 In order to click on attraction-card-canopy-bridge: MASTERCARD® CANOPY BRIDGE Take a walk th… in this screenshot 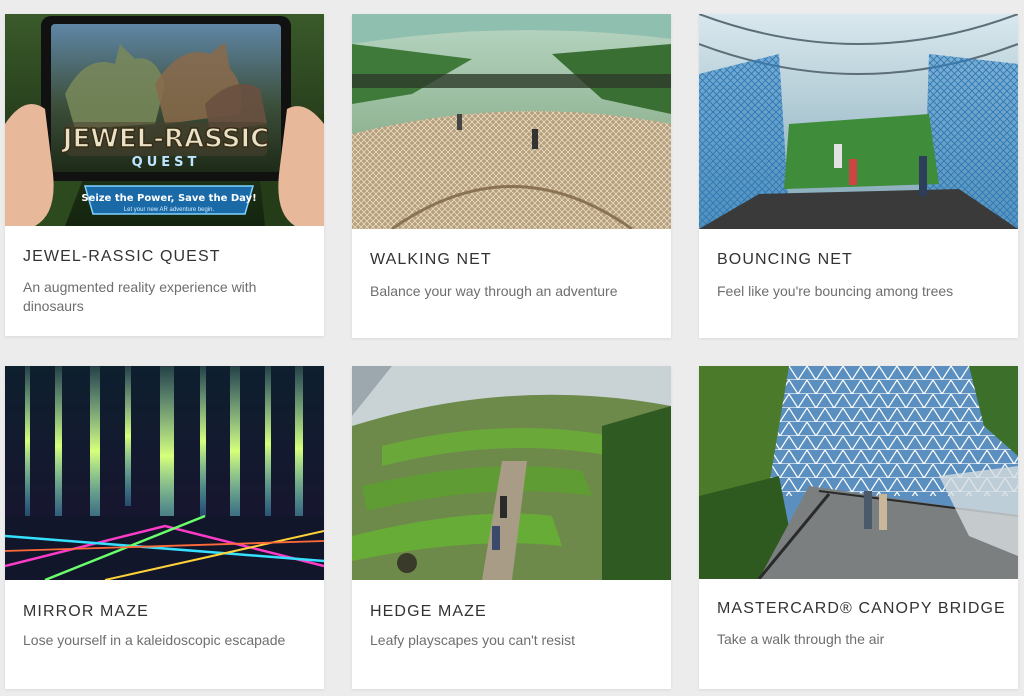, I will do `click(858, 527)`.